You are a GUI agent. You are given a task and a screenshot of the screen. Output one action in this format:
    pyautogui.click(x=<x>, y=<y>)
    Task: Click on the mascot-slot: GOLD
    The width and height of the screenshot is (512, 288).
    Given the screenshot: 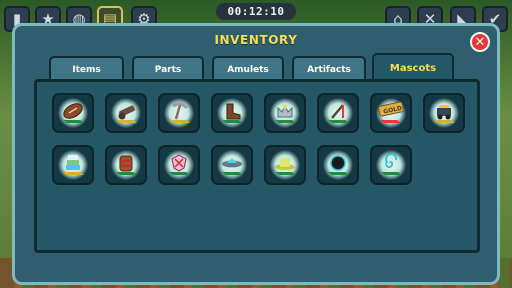 What is the action you would take?
    pyautogui.click(x=391, y=113)
    